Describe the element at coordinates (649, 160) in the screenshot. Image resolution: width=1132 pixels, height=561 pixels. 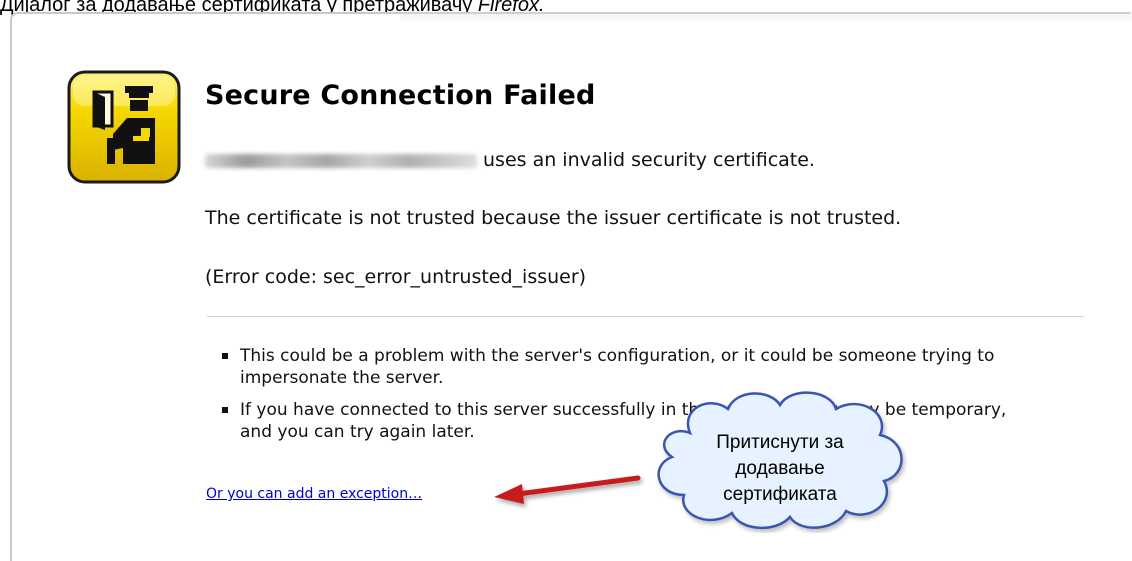
I see `invalid-cert-text: uses an invalid security certificate.` at that location.